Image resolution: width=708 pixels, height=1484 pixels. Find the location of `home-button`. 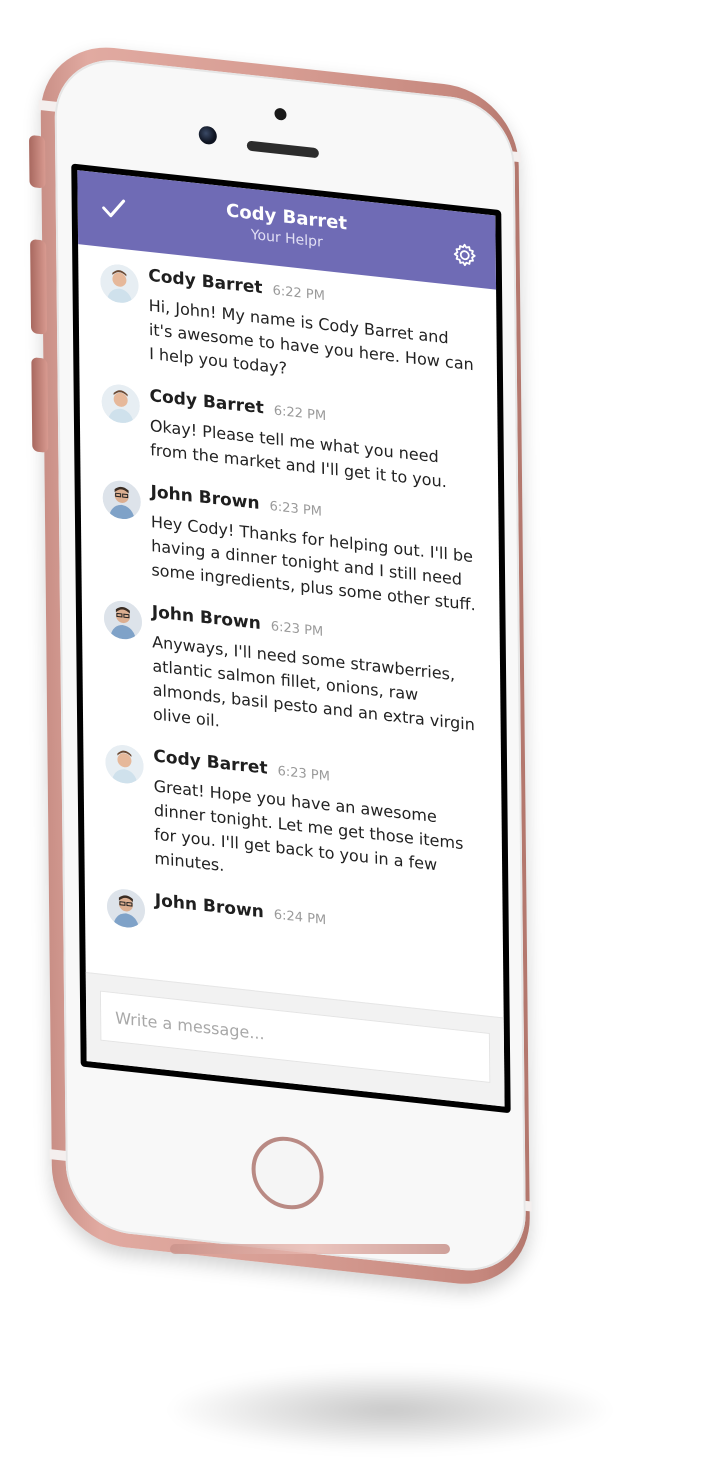

home-button is located at coordinates (287, 1173).